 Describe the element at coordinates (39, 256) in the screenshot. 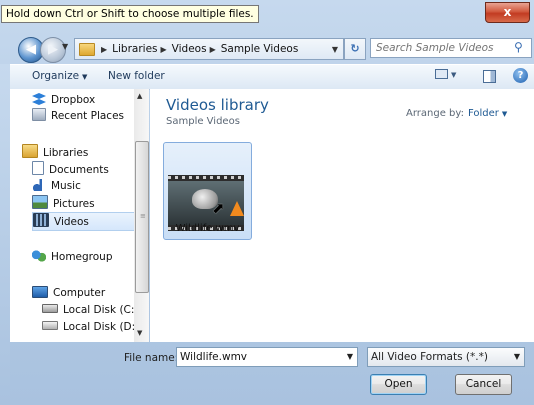

I see `homegroup-icon` at that location.